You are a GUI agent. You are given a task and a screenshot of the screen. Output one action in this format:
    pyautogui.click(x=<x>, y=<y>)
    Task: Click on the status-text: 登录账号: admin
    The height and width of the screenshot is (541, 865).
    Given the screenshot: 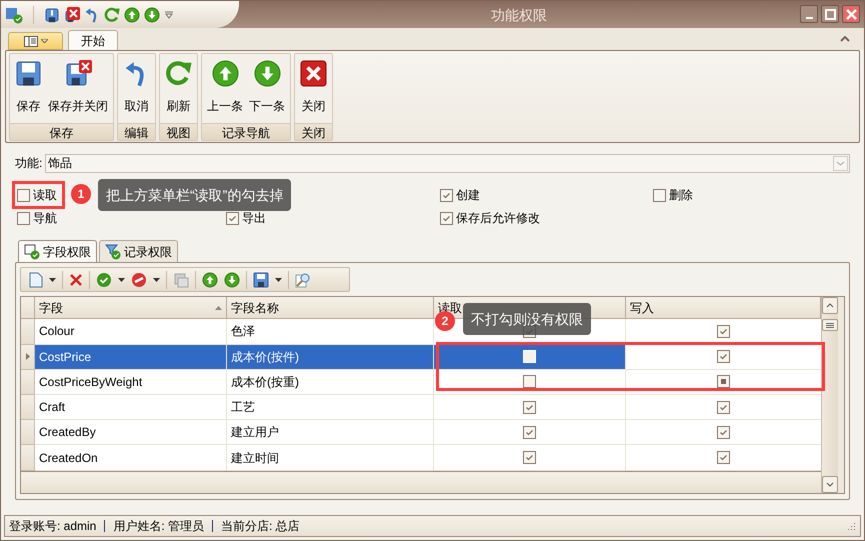 What is the action you would take?
    pyautogui.click(x=52, y=526)
    